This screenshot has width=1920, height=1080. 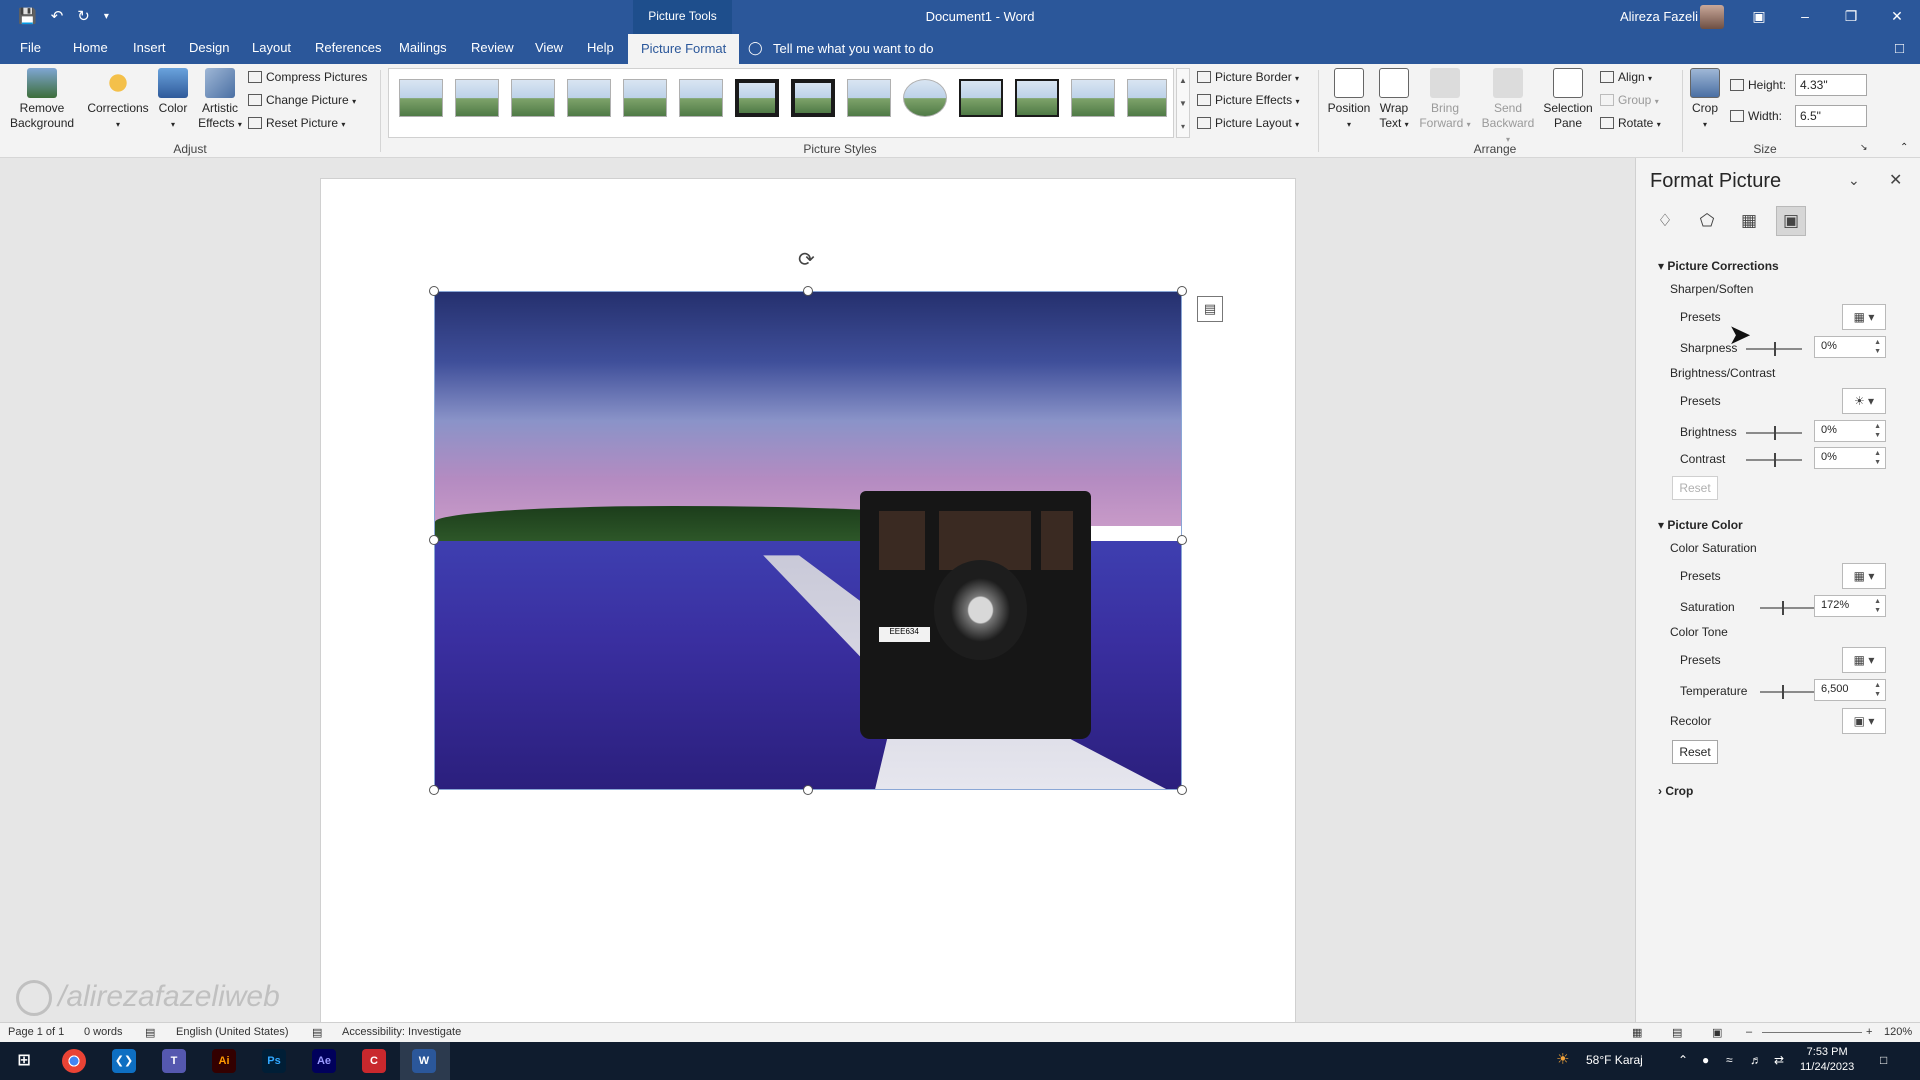 What do you see at coordinates (1864, 147) in the screenshot?
I see `size-dialog-launcher-icon: ↘` at bounding box center [1864, 147].